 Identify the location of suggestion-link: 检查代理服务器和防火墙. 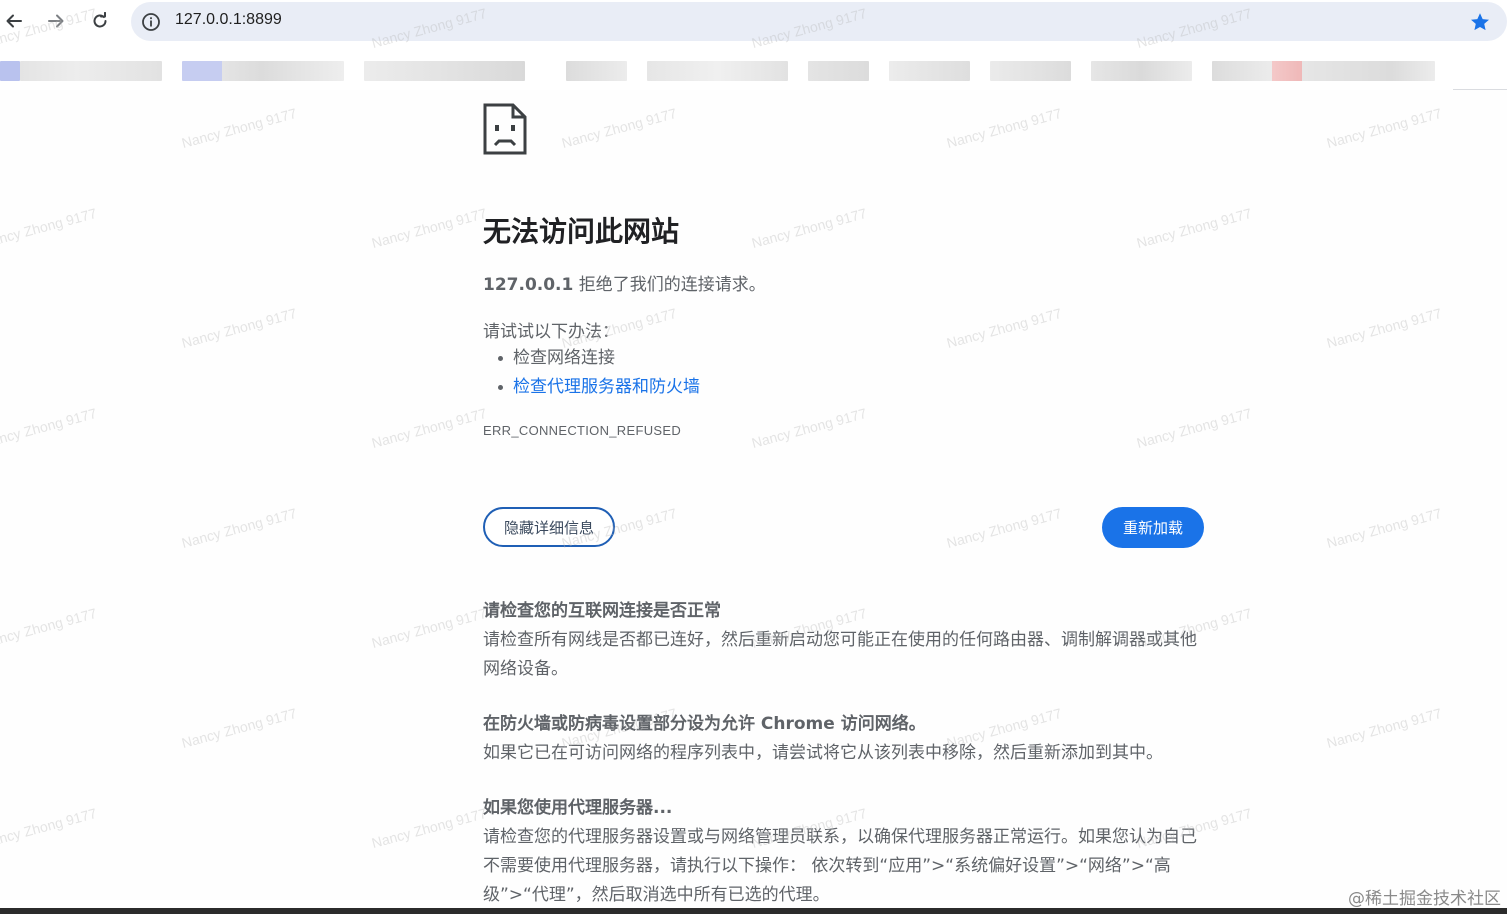
(599, 387).